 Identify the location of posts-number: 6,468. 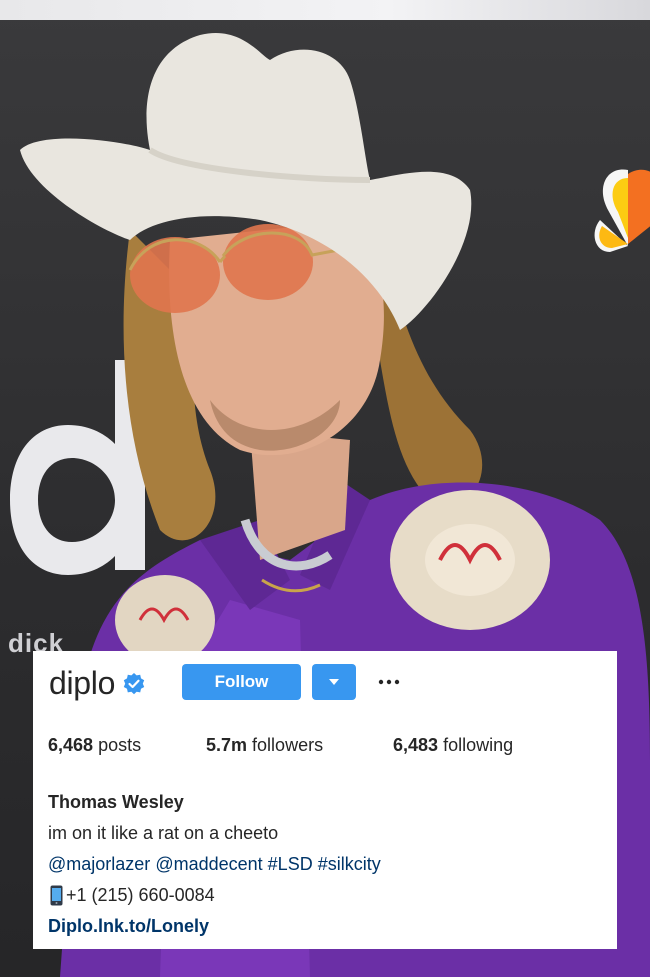
(71, 745).